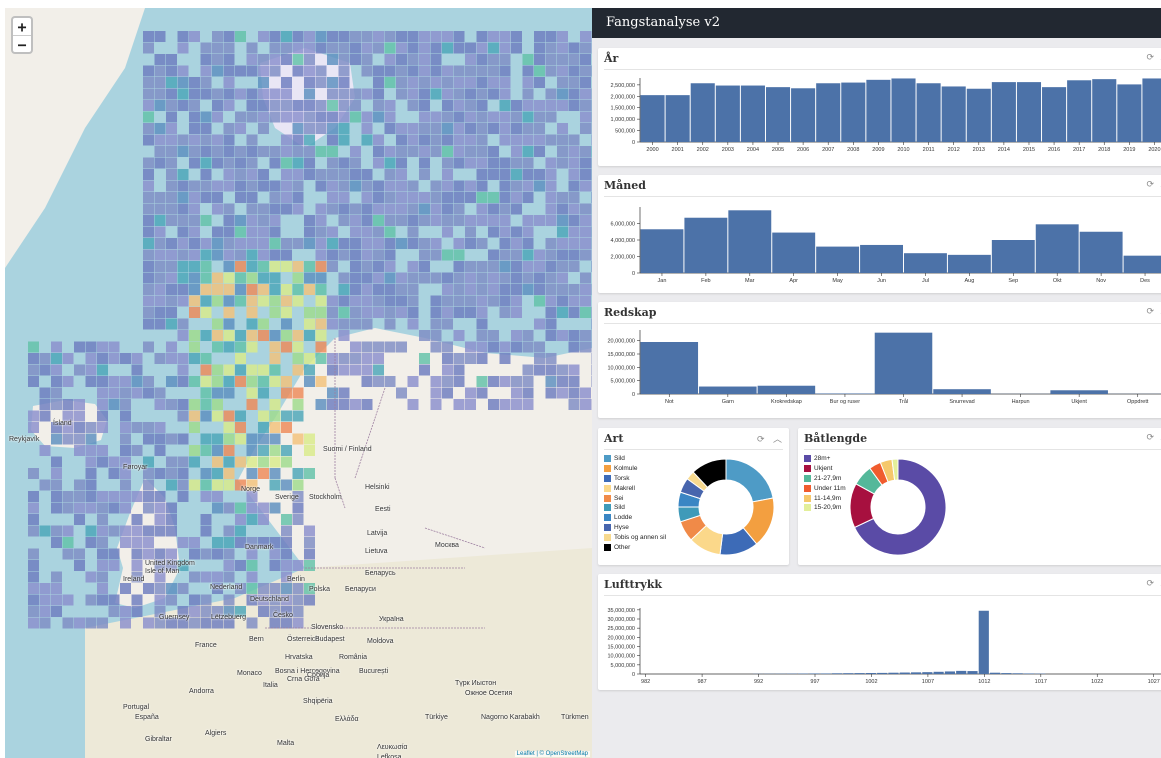  What do you see at coordinates (825, 459) in the screenshot?
I see `legend-item: 28m+` at bounding box center [825, 459].